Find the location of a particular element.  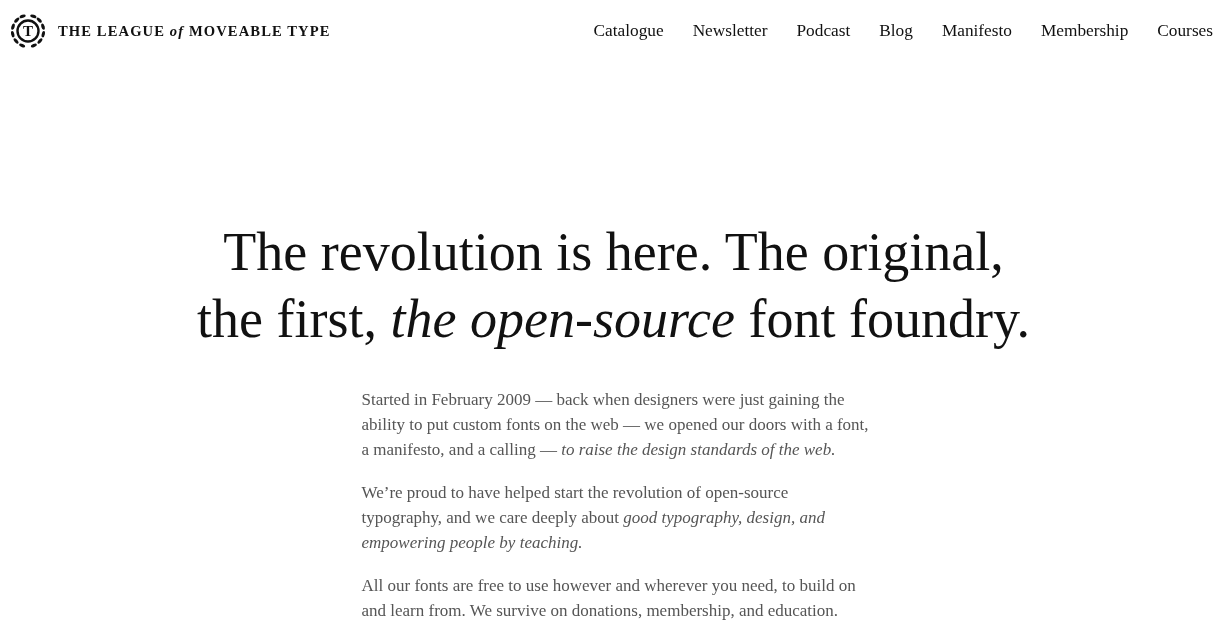

hero-headline: The revolution is here. The original, the first, the open-source font foundry. is located at coordinates (613, 286).